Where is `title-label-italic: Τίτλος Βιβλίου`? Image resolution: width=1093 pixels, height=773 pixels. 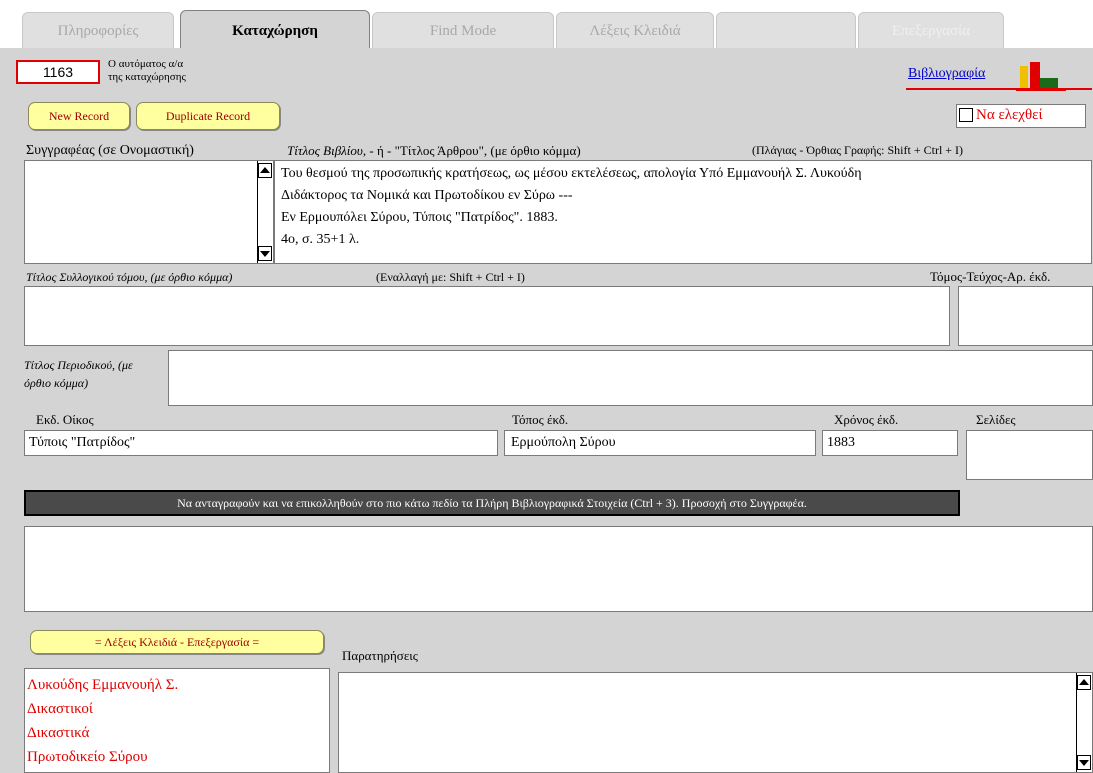 title-label-italic: Τίτλος Βιβλίου is located at coordinates (325, 150).